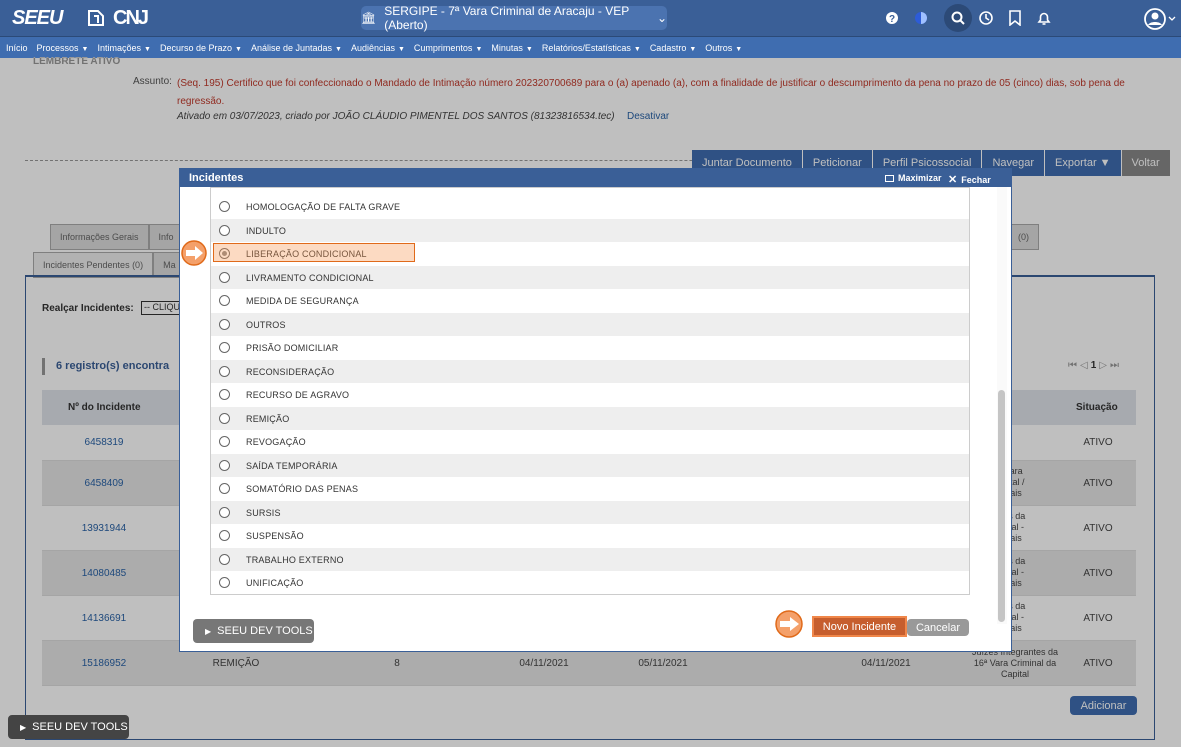 Image resolution: width=1181 pixels, height=747 pixels. What do you see at coordinates (1015, 18) in the screenshot?
I see `bookmark-icon` at bounding box center [1015, 18].